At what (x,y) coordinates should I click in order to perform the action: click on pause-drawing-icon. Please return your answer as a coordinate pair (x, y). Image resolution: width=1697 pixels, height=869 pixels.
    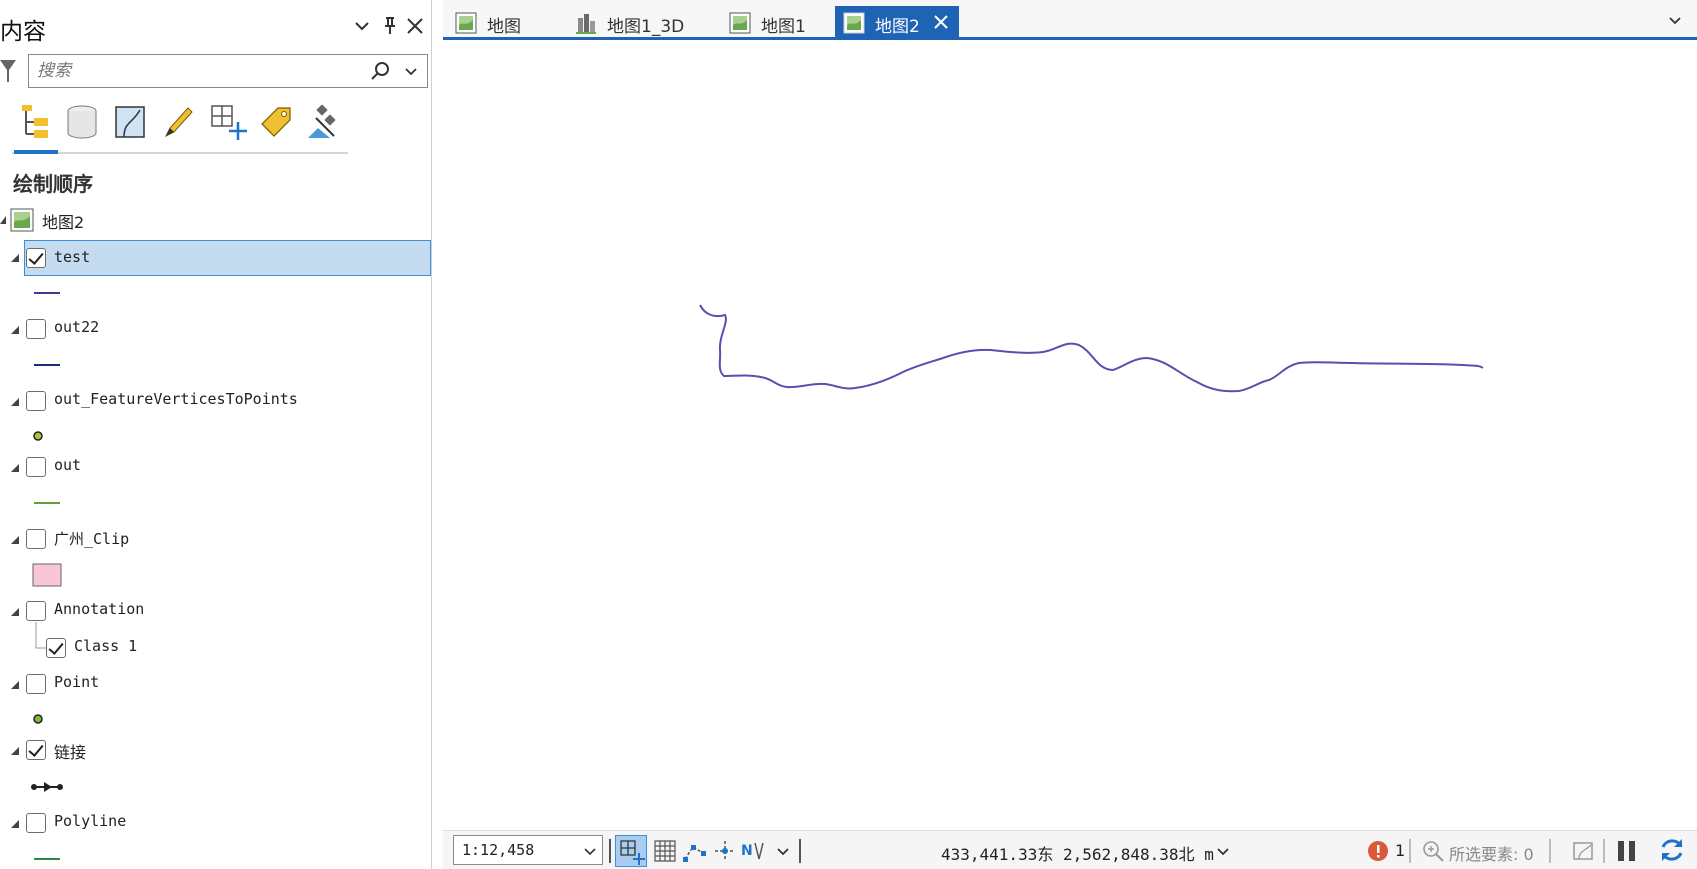
    Looking at the image, I should click on (1627, 851).